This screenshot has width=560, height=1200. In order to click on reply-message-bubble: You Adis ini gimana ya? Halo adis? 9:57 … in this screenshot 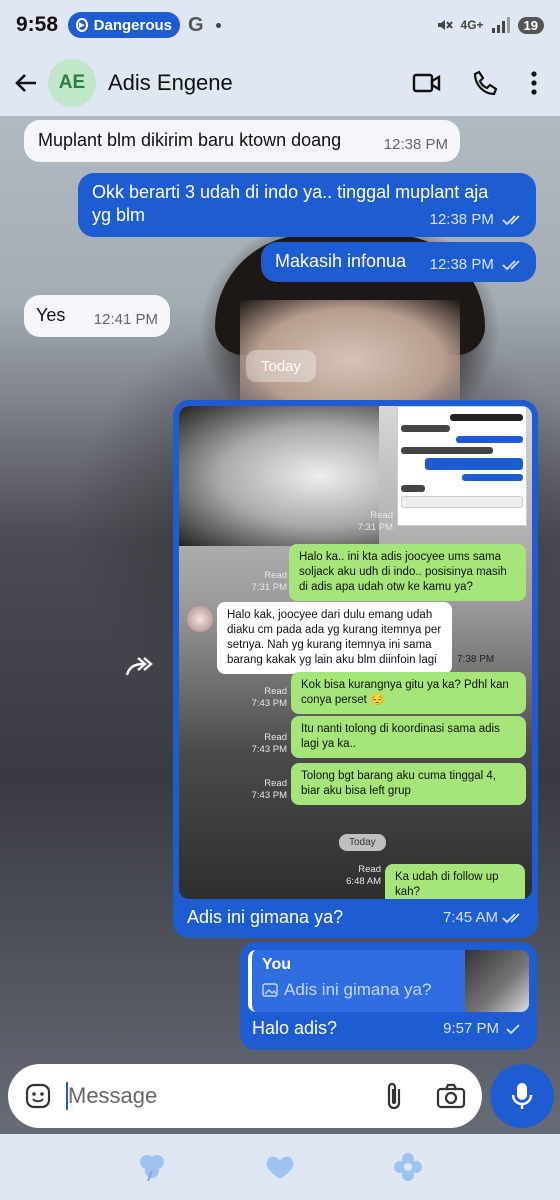, I will do `click(388, 996)`.